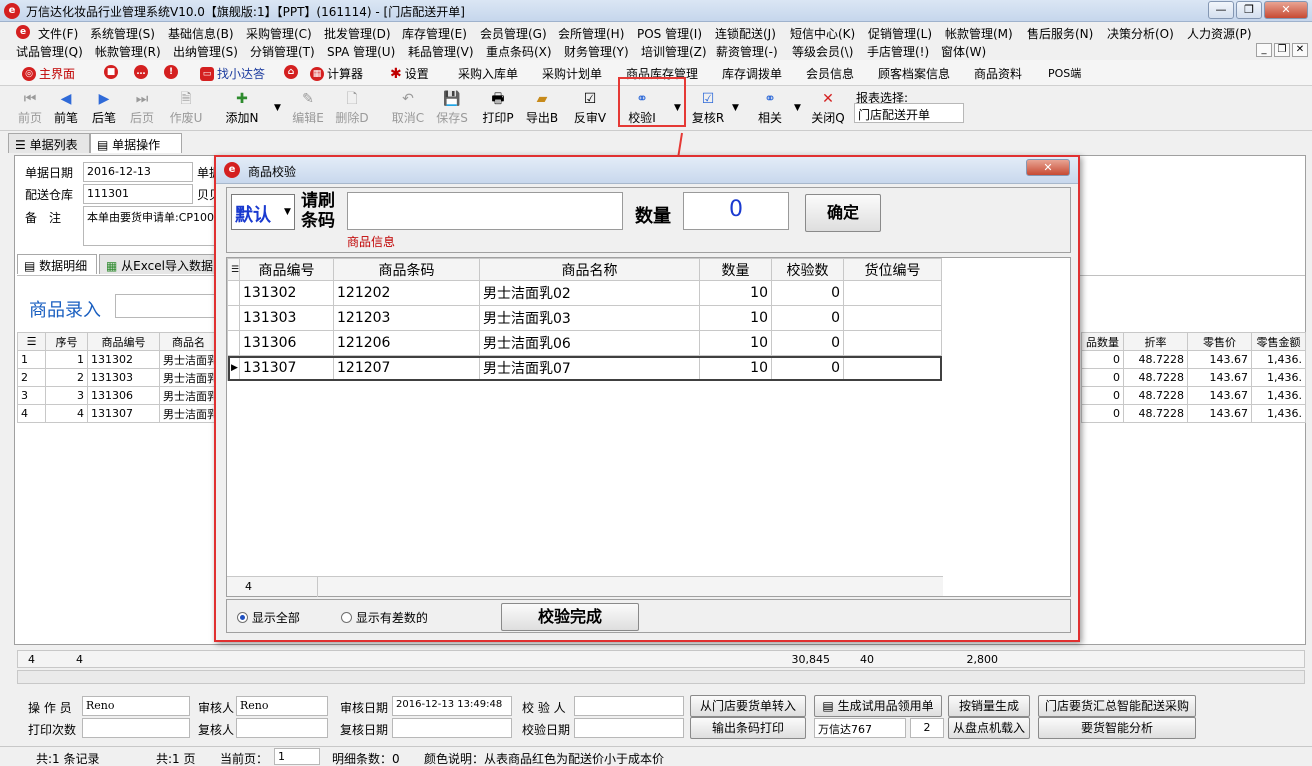 This screenshot has width=1312, height=766. I want to click on save-button: 💾 保存S, so click(452, 109).